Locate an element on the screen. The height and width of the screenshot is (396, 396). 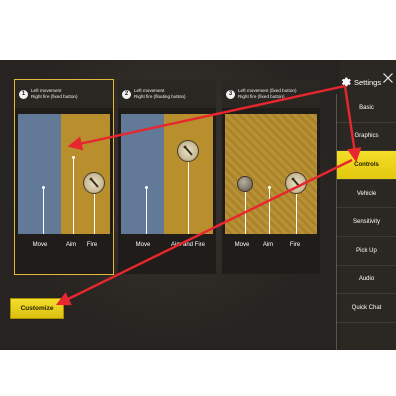
scheme-line-2: Right fire (floating button) is located at coordinates (160, 96).